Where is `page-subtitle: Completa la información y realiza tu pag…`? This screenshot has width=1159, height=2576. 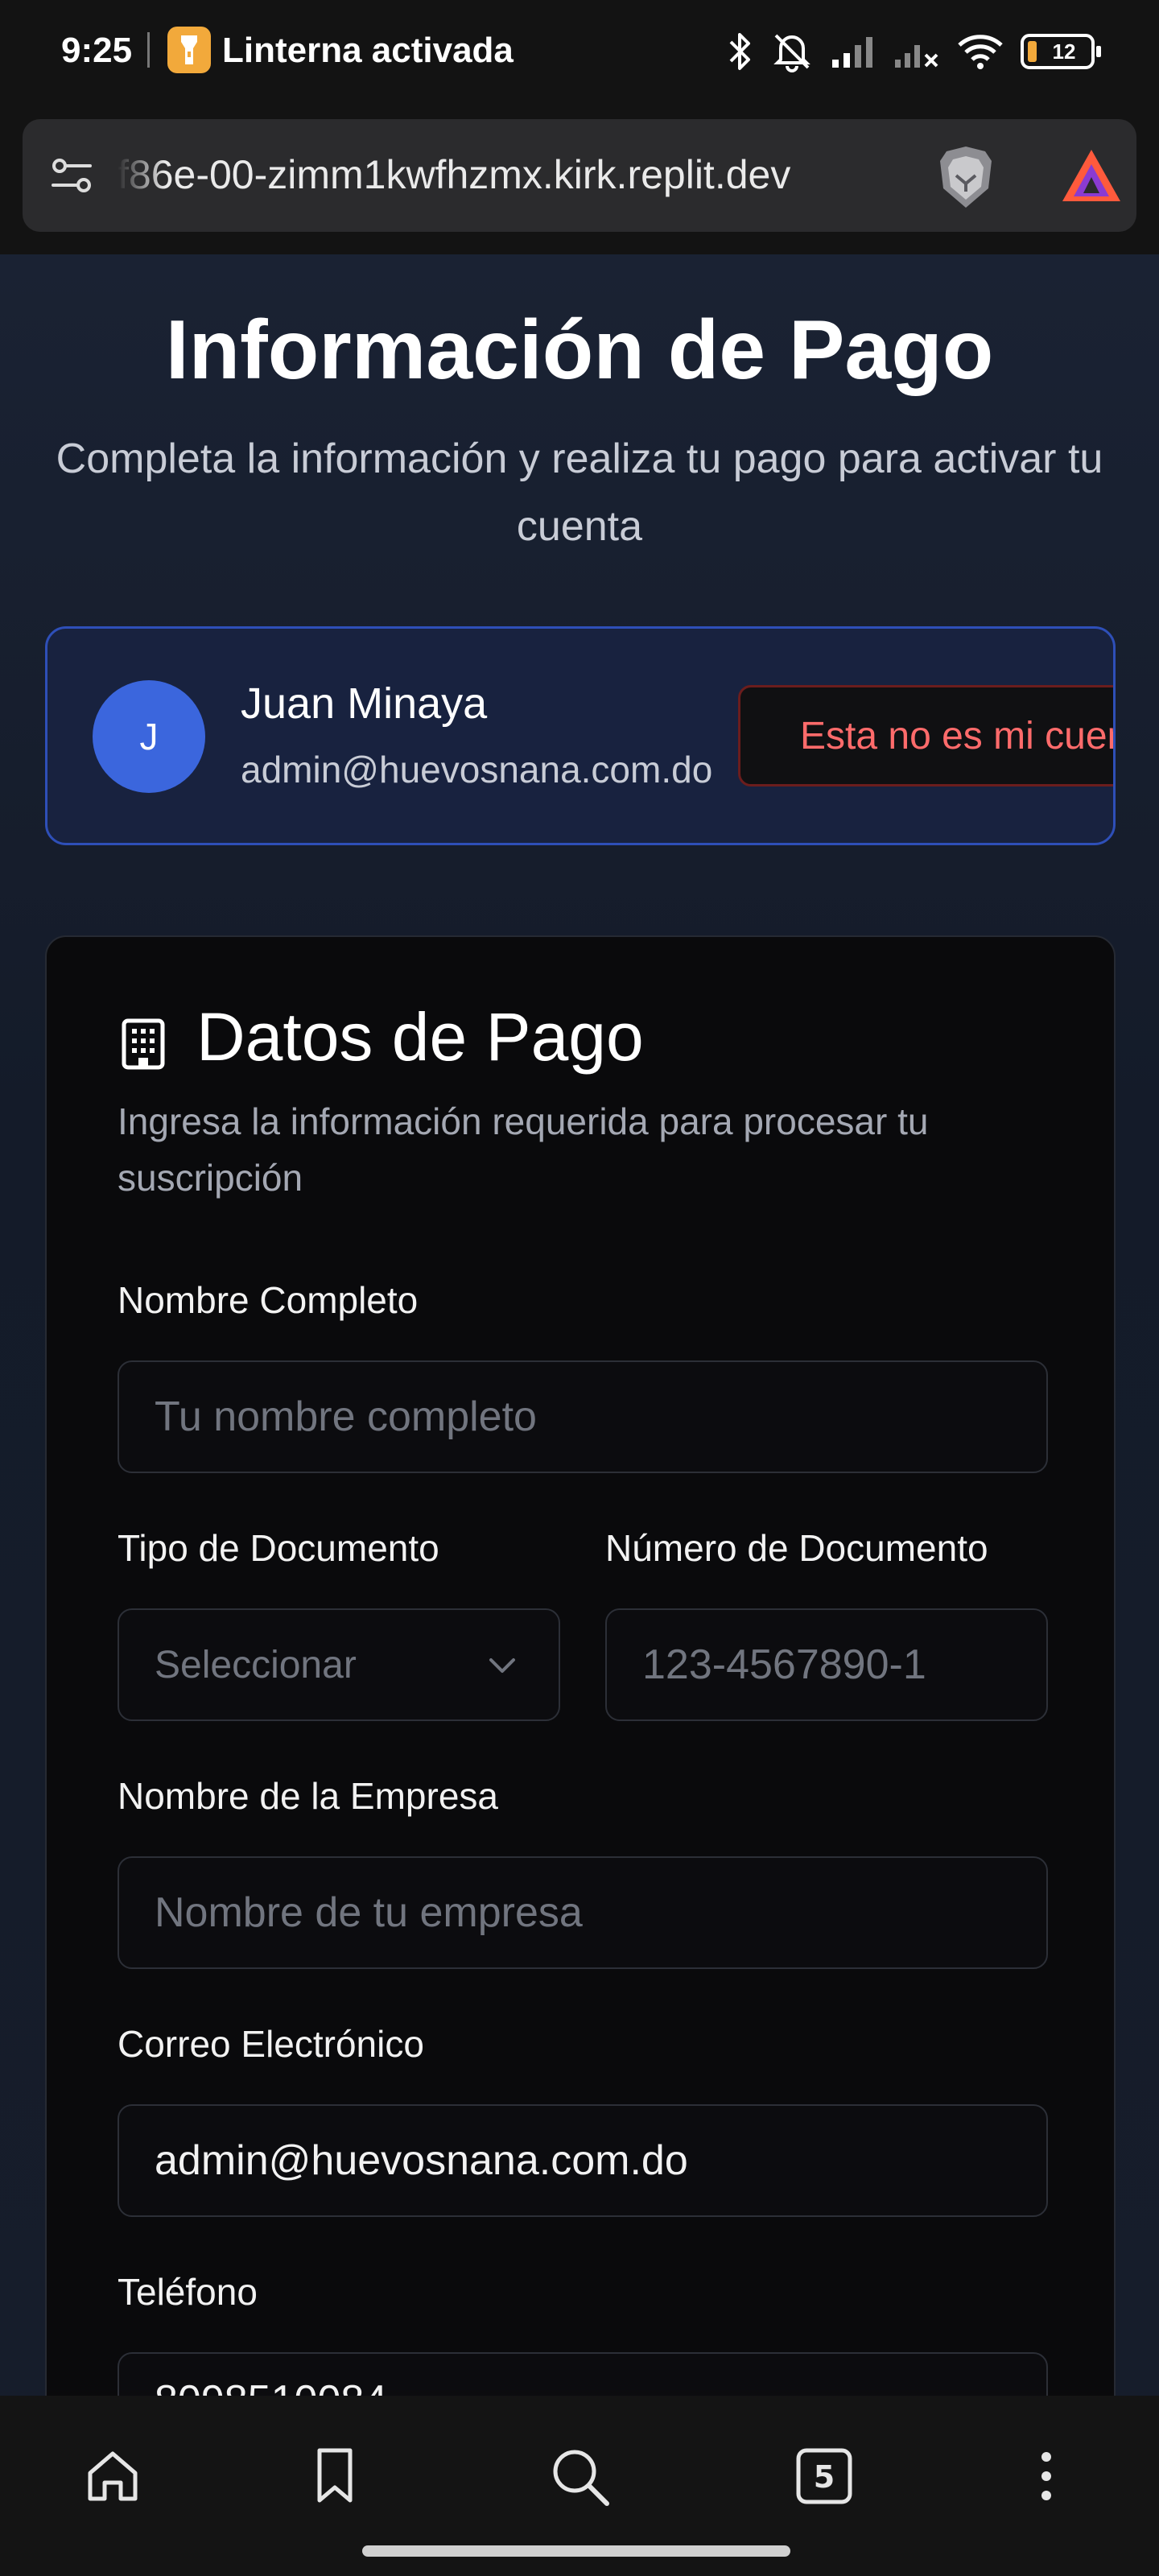
page-subtitle: Completa la información y realiza tu pag… is located at coordinates (579, 493).